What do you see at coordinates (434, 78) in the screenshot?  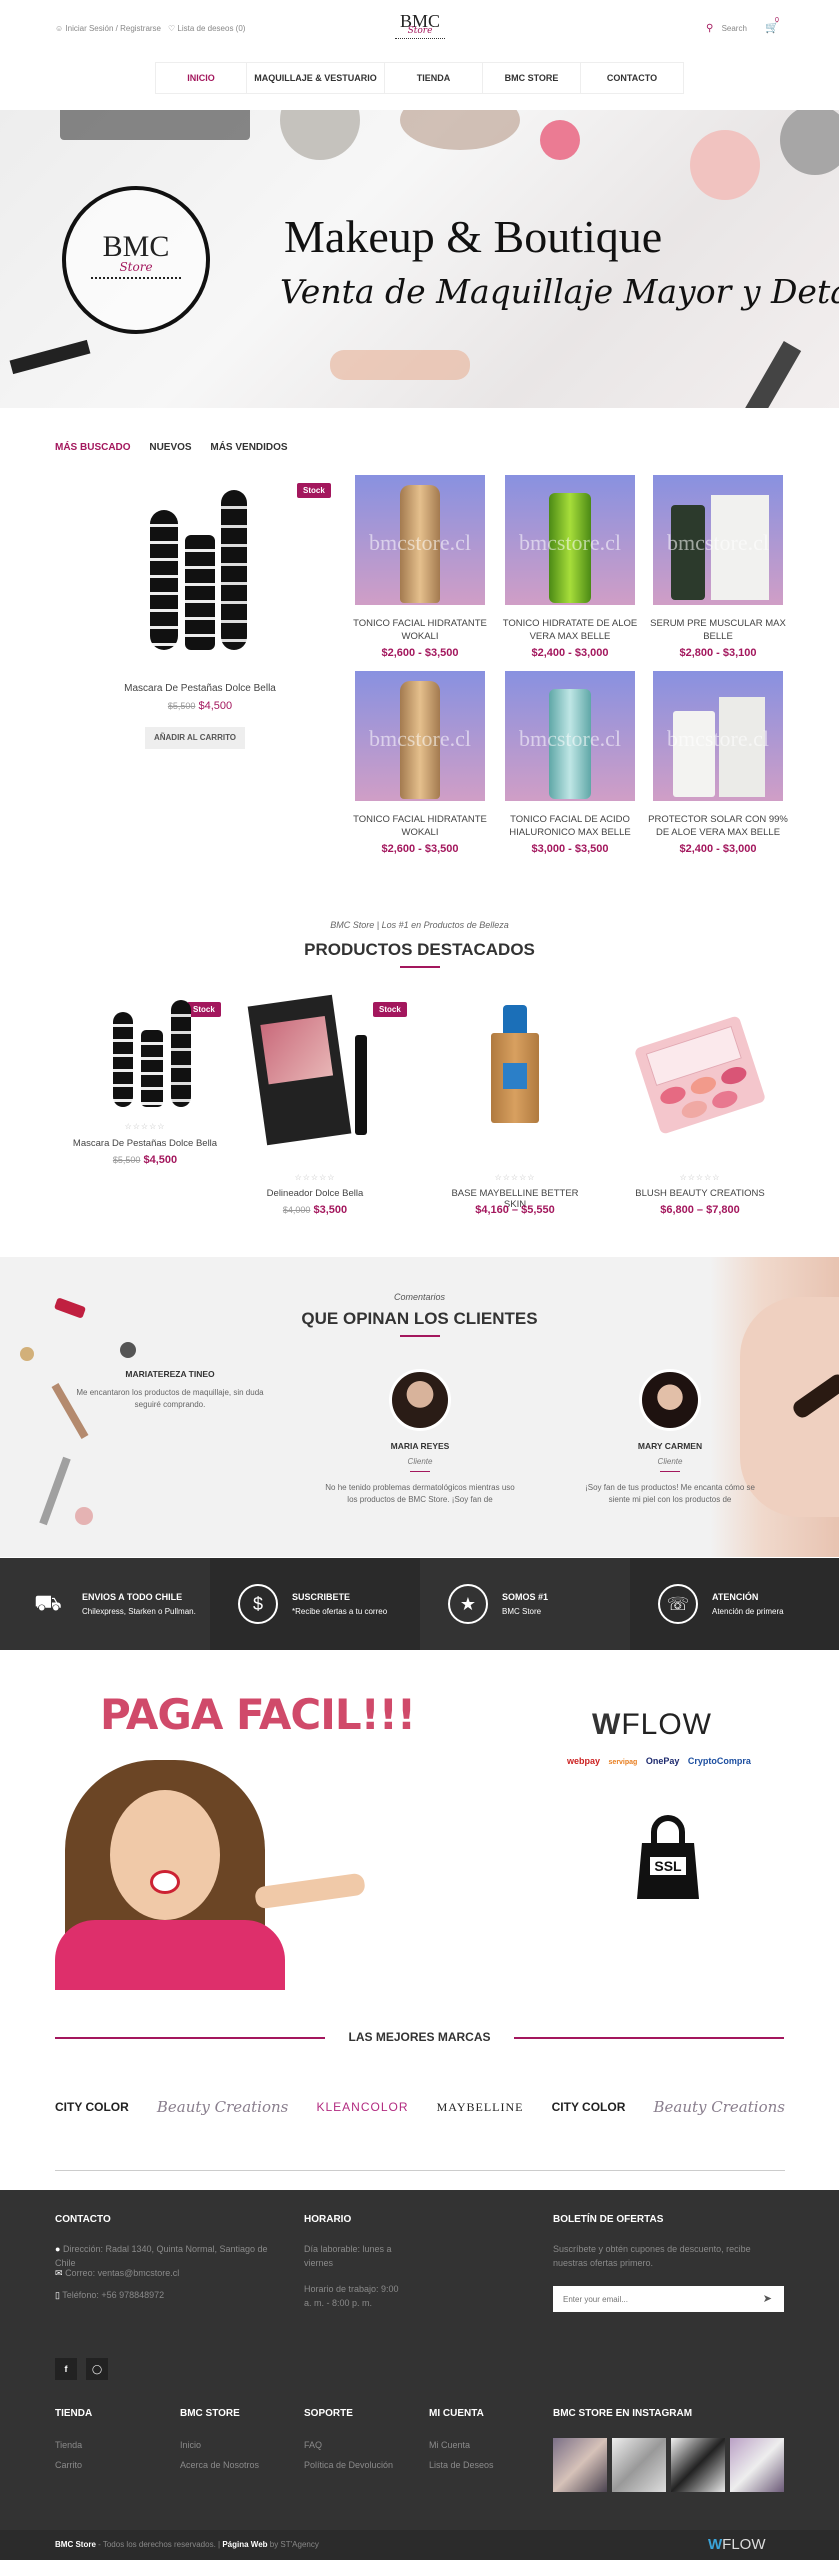 I see `nav-tienda: TIENDA` at bounding box center [434, 78].